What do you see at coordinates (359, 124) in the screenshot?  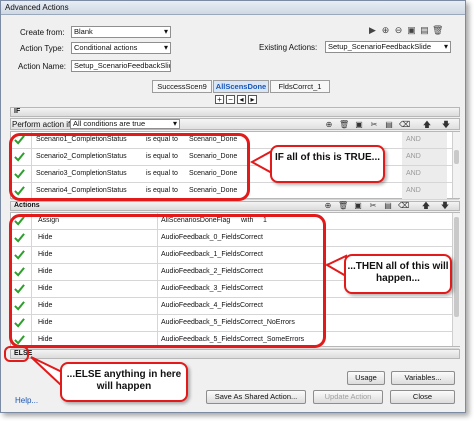 I see `copy-condition-icon: ▣` at bounding box center [359, 124].